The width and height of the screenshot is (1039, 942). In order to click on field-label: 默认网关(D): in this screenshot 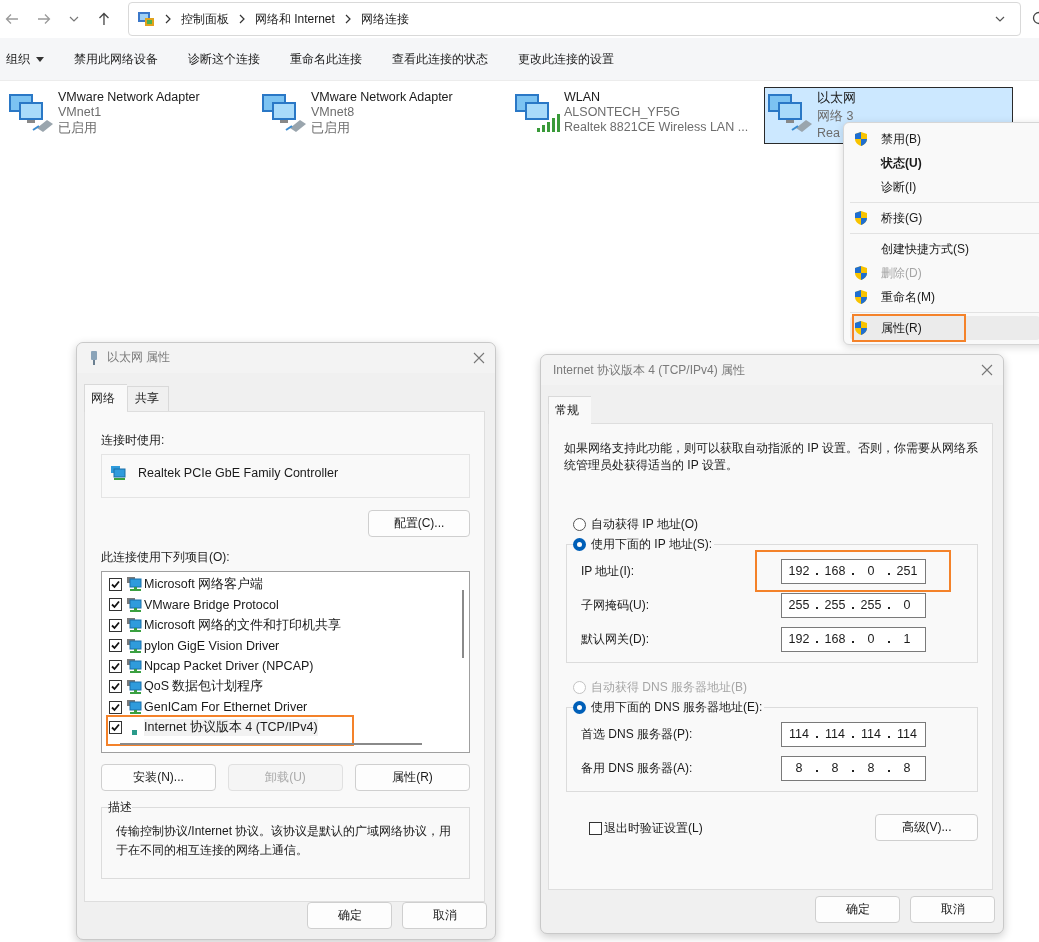, I will do `click(615, 639)`.